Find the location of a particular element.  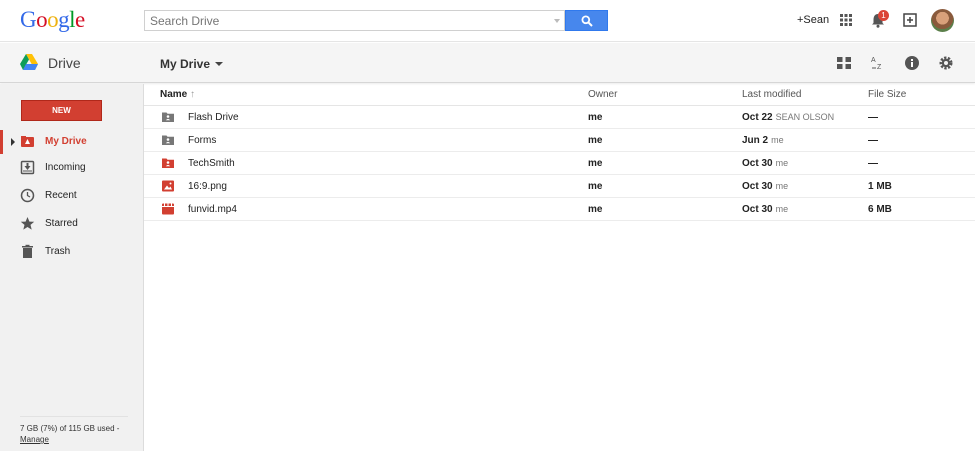

table-row: 16:9.png me Oct 30 me 1 MB is located at coordinates (559, 186).